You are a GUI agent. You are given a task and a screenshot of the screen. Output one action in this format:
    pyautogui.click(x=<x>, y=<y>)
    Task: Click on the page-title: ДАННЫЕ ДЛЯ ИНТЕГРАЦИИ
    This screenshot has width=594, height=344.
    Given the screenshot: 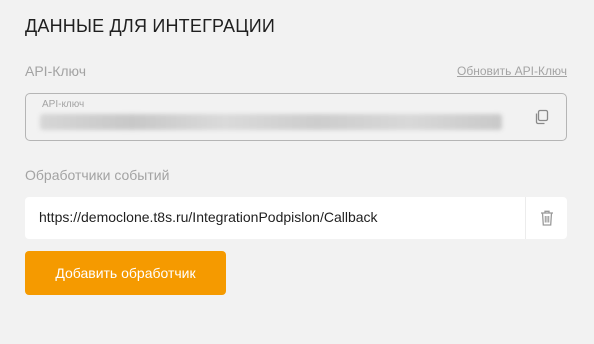 What is the action you would take?
    pyautogui.click(x=150, y=26)
    